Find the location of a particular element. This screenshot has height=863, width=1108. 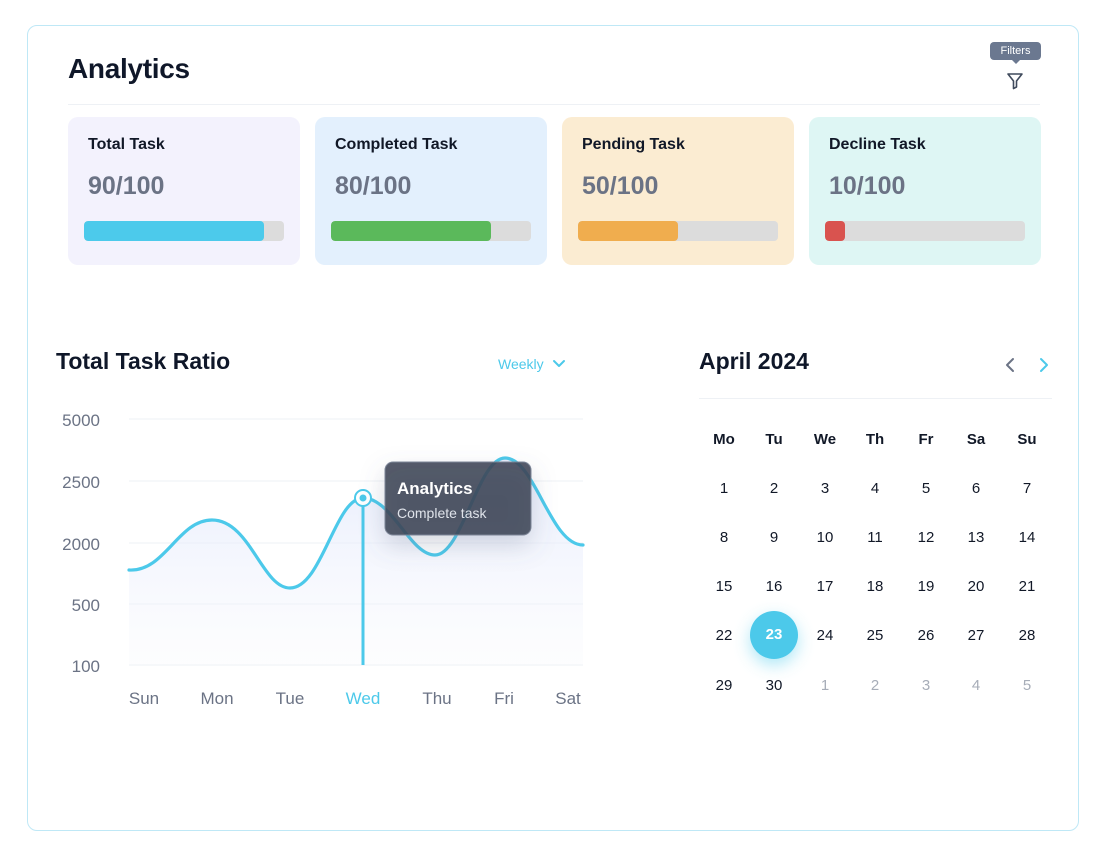

weekday-label: We is located at coordinates (825, 439).